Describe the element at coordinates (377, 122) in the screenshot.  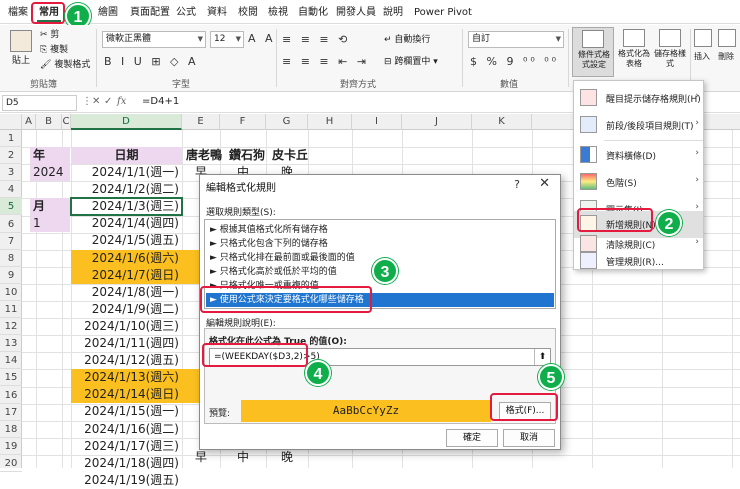
I see `column-header-i: I` at that location.